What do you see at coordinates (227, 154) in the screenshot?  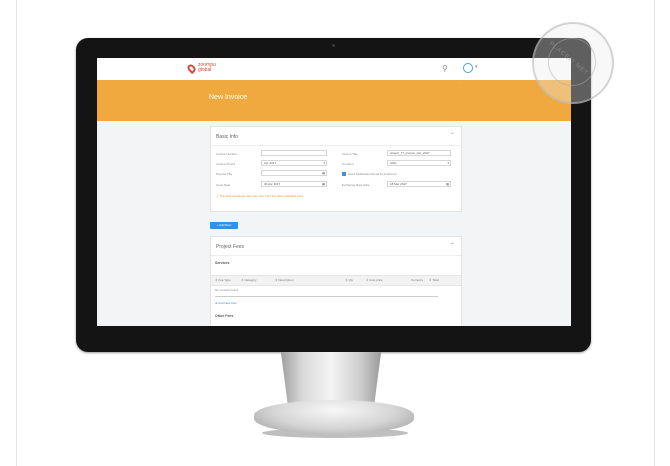 I see `field-label: Invoice Number` at bounding box center [227, 154].